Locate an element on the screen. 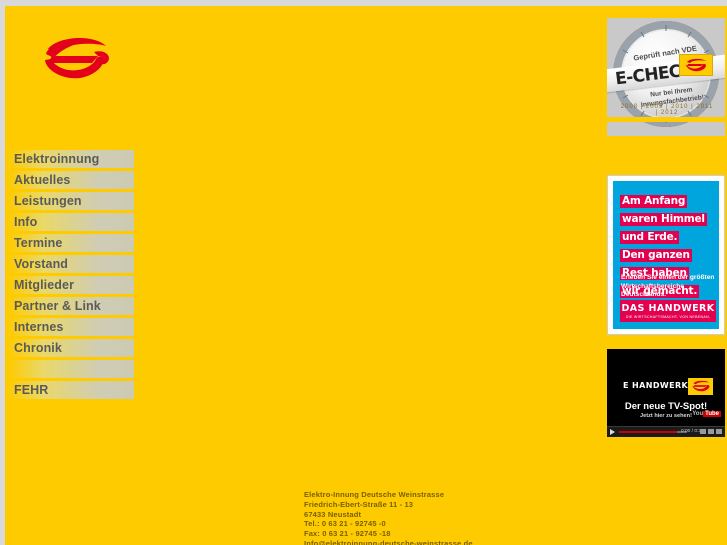  e-handwerk-logo-icon is located at coordinates (77, 58).